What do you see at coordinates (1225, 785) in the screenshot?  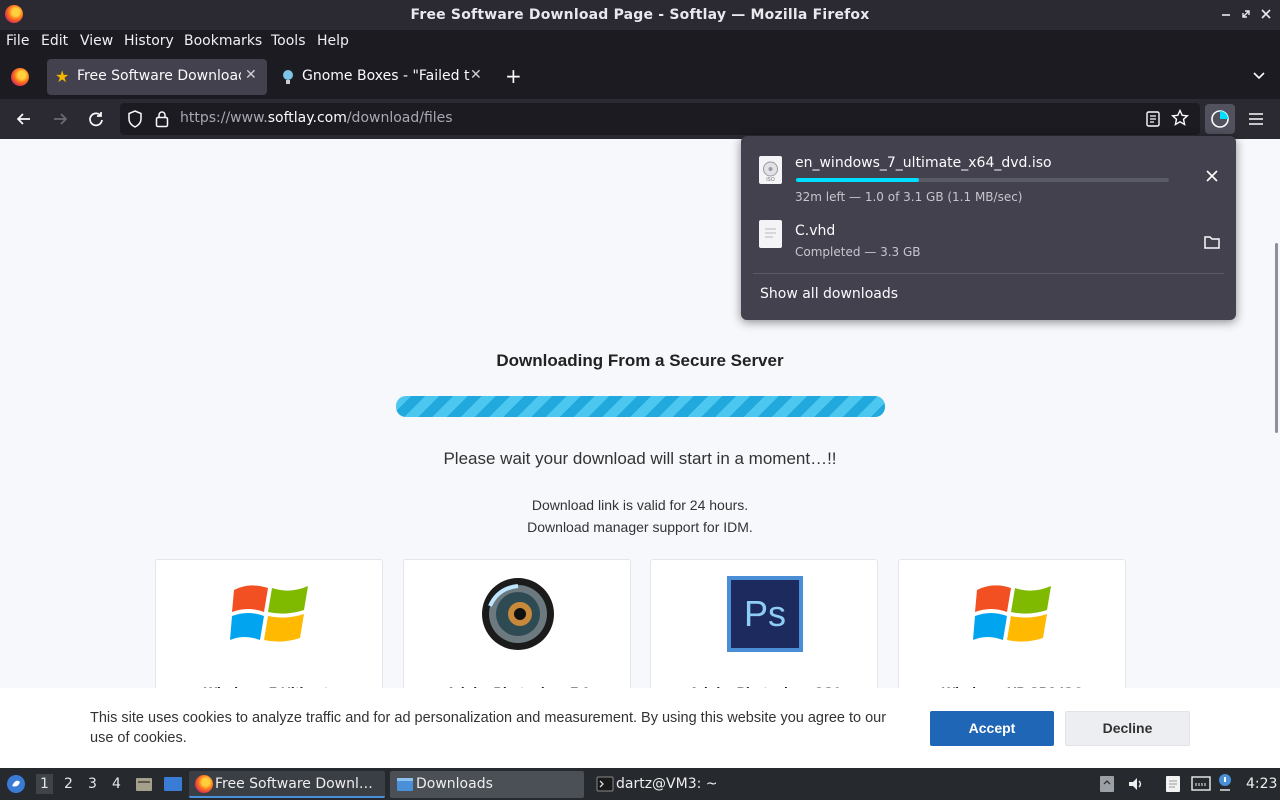 I see `update-notification-icon` at bounding box center [1225, 785].